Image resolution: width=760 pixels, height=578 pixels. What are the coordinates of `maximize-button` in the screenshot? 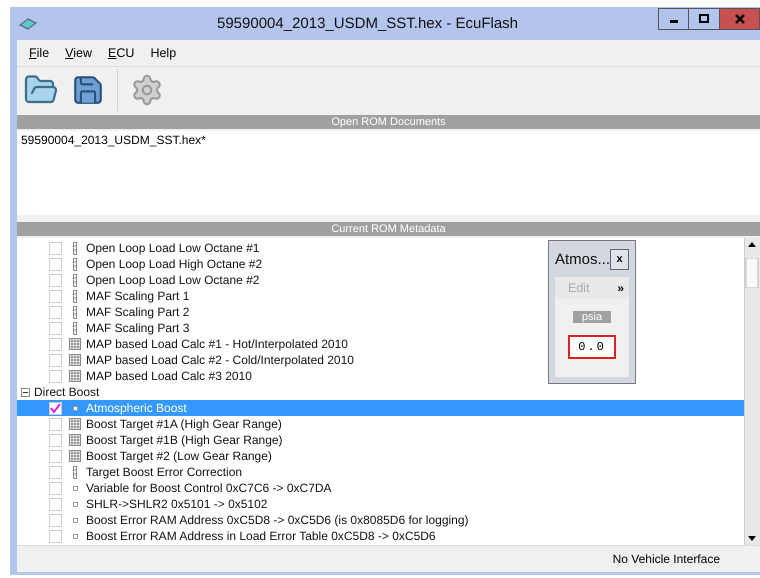 It's located at (704, 19).